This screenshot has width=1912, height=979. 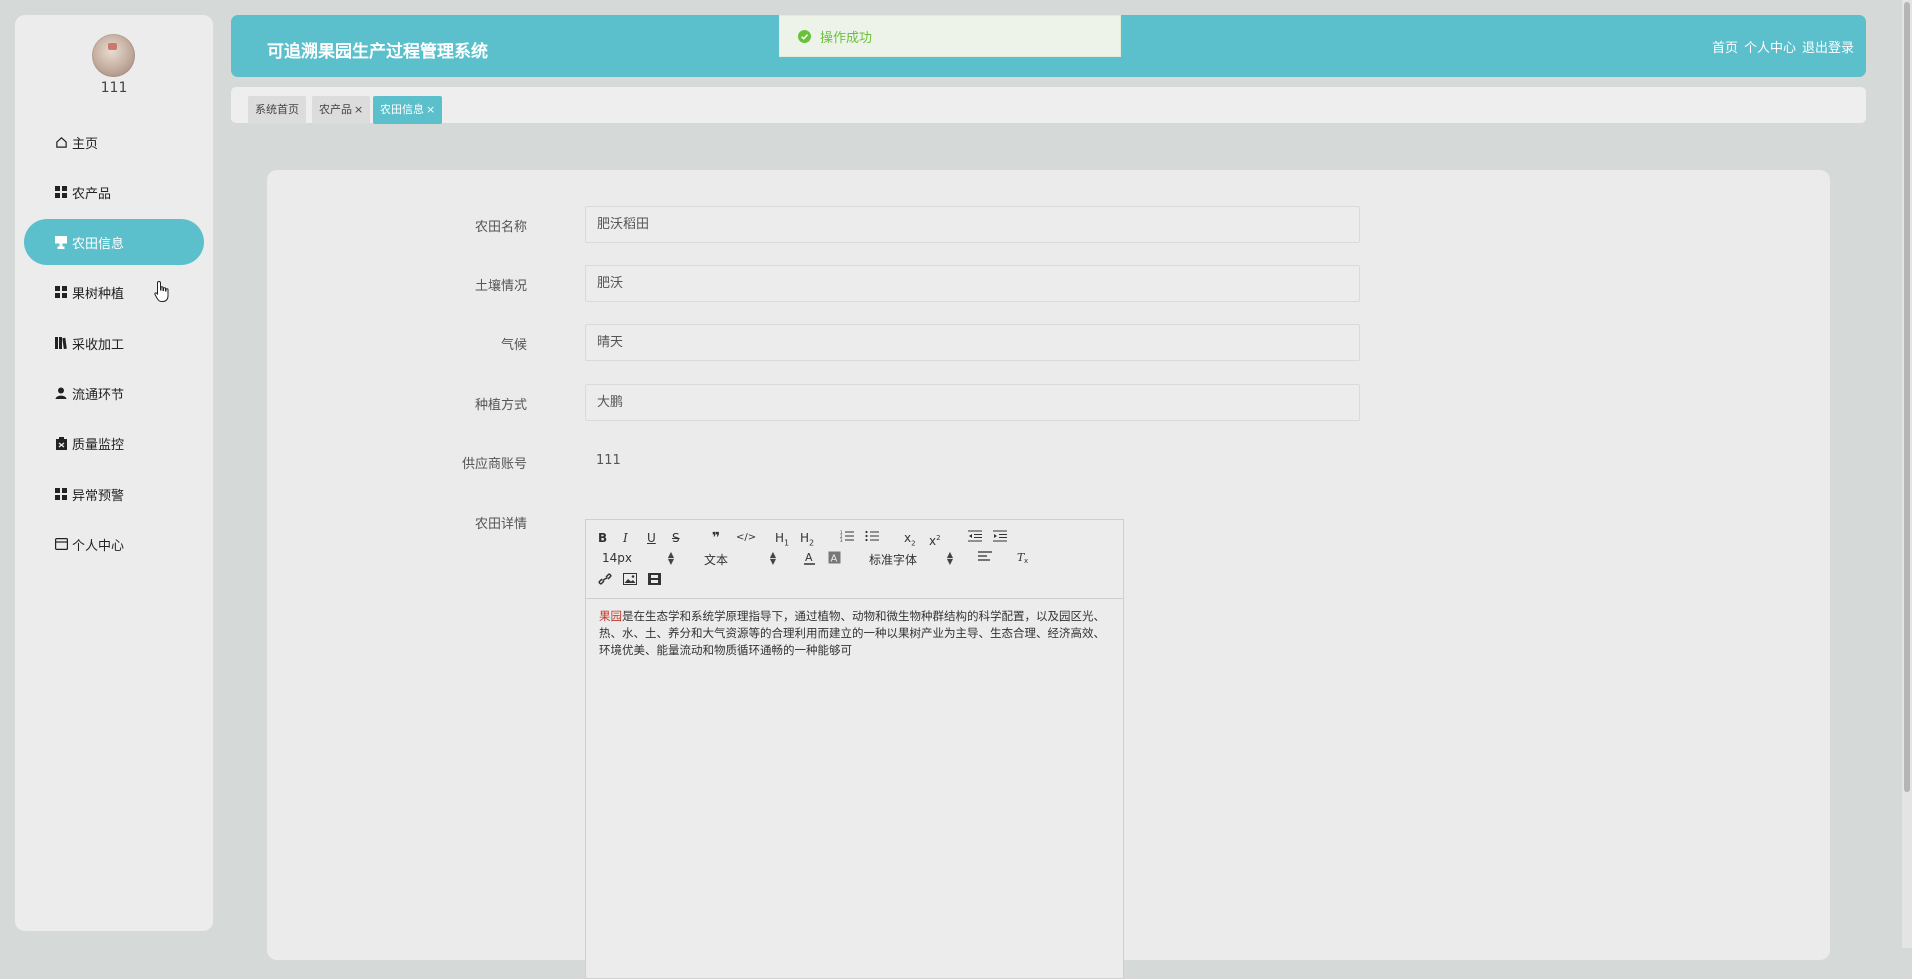 I want to click on sidebar-item-label: 农田信息, so click(x=98, y=244).